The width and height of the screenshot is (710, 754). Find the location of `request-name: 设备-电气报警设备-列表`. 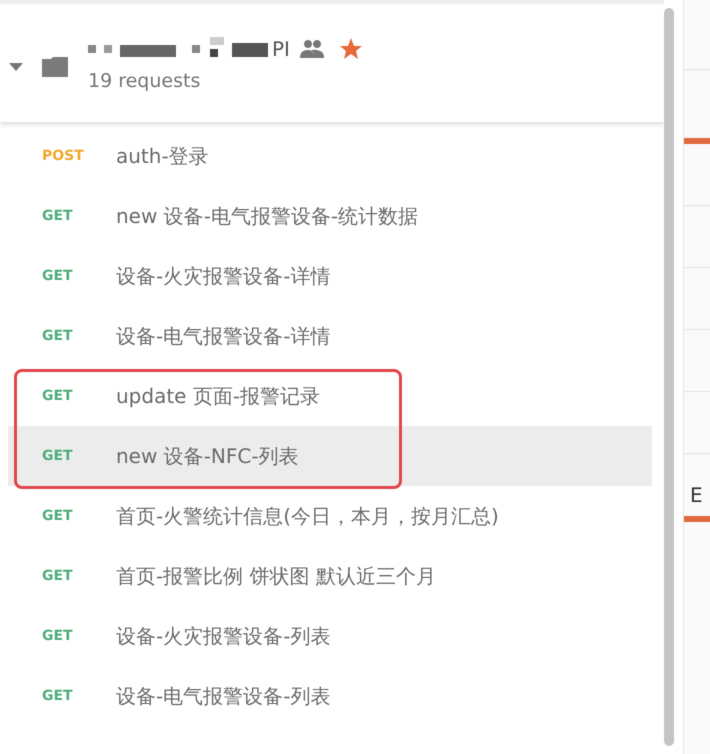

request-name: 设备-电气报警设备-列表 is located at coordinates (223, 696).